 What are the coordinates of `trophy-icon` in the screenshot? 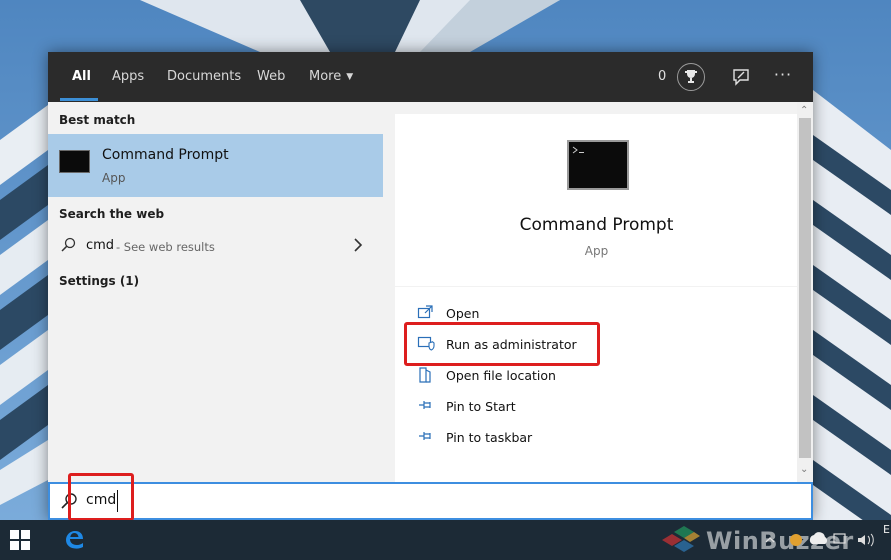 It's located at (691, 77).